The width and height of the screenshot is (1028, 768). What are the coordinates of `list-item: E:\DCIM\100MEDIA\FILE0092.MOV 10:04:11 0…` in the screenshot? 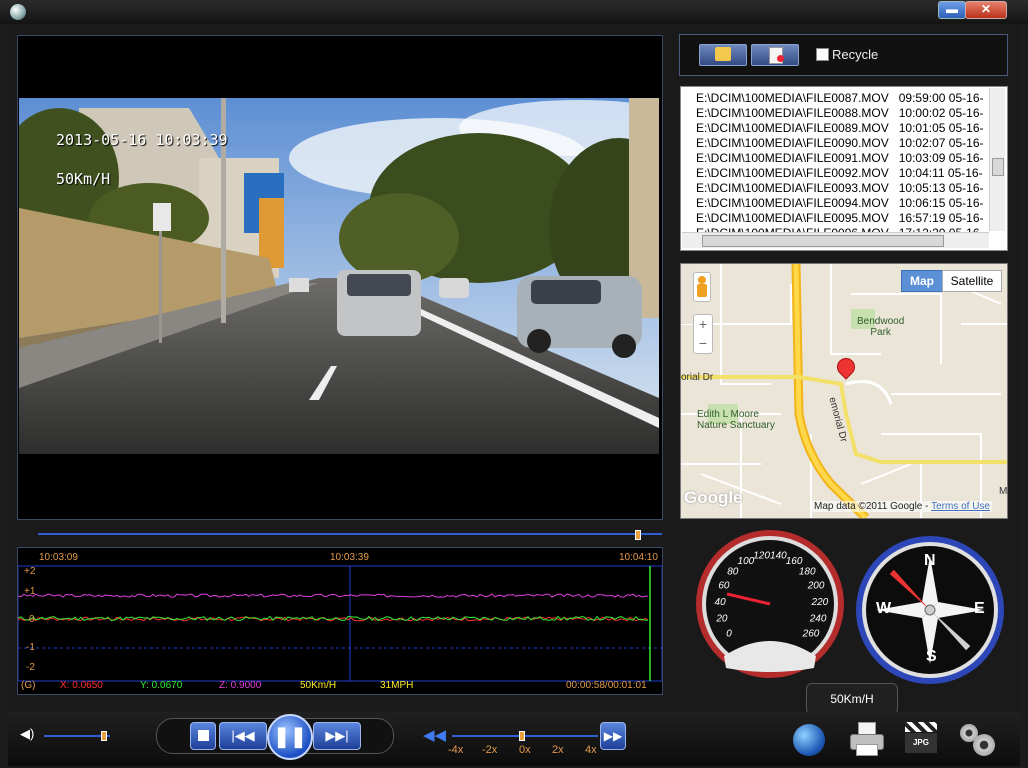 It's located at (839, 173).